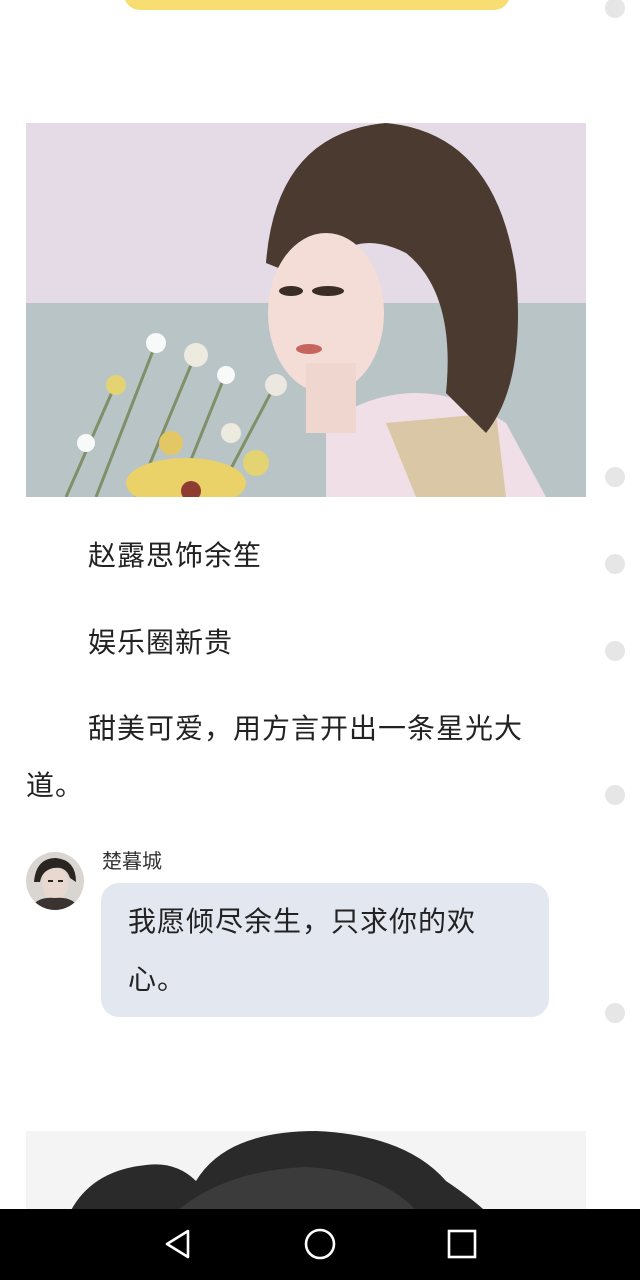  Describe the element at coordinates (175, 555) in the screenshot. I see `article-paragraph: 赵露思饰余笙` at that location.